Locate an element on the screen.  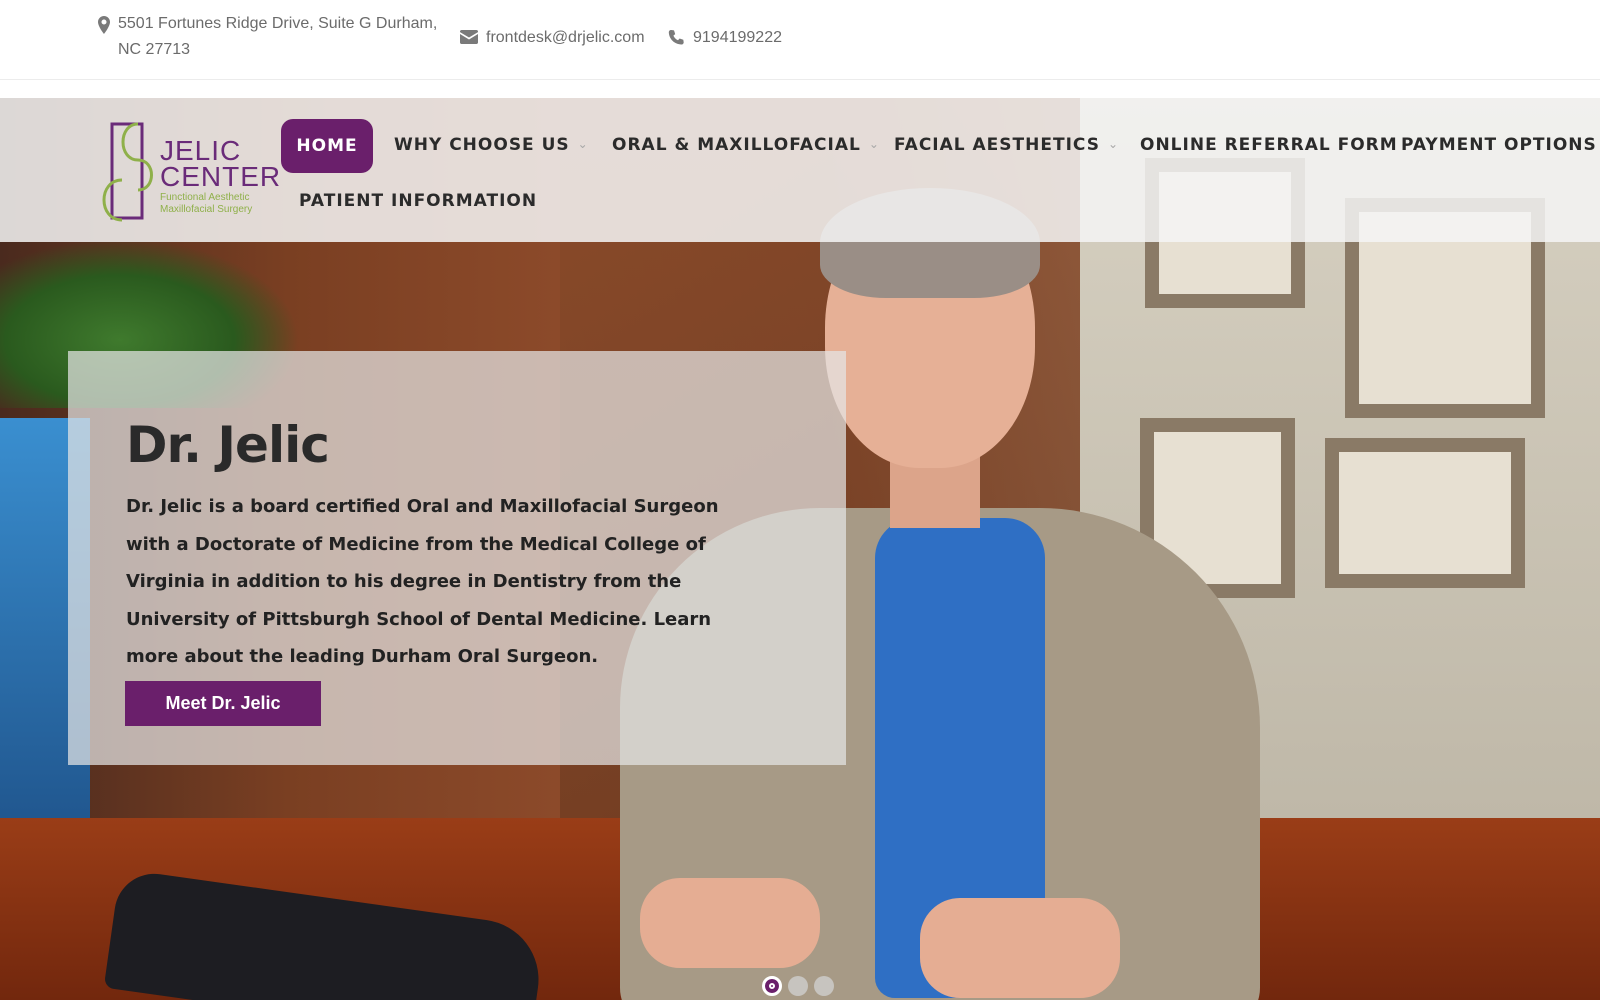
meet-dr-jelic-label: Meet Dr. Jelic is located at coordinates (223, 703).